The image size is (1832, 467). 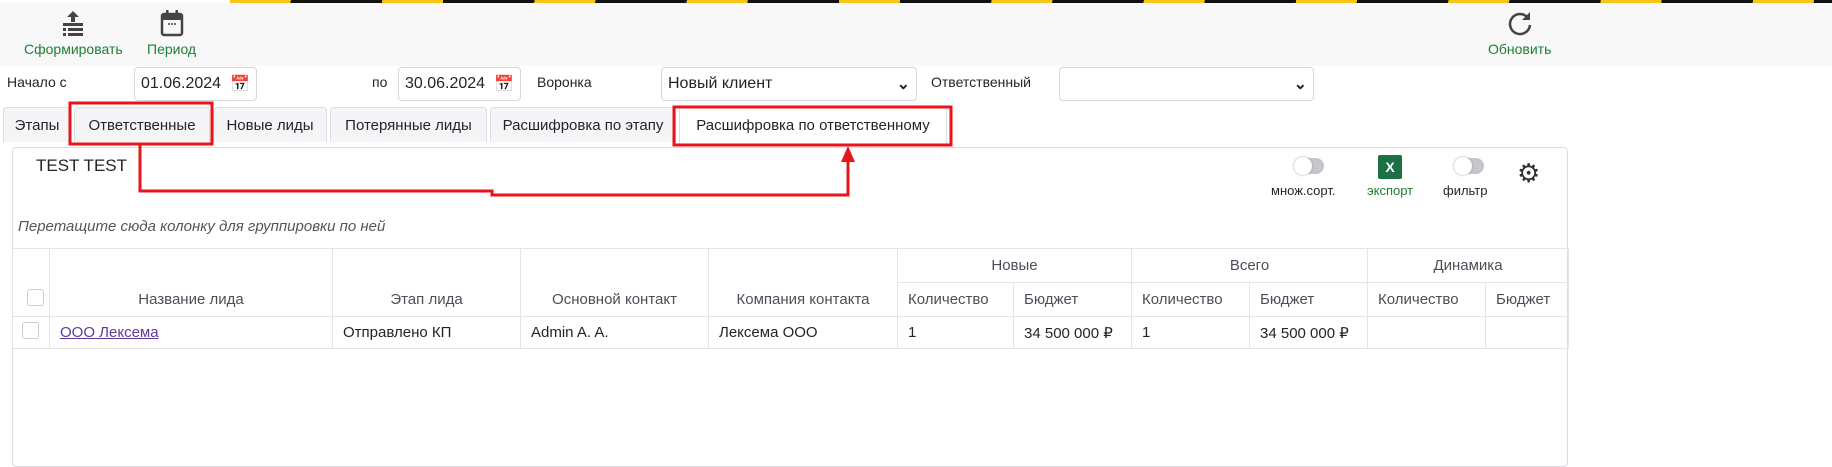 I want to click on refresh-button: Обновить, so click(x=1519, y=33).